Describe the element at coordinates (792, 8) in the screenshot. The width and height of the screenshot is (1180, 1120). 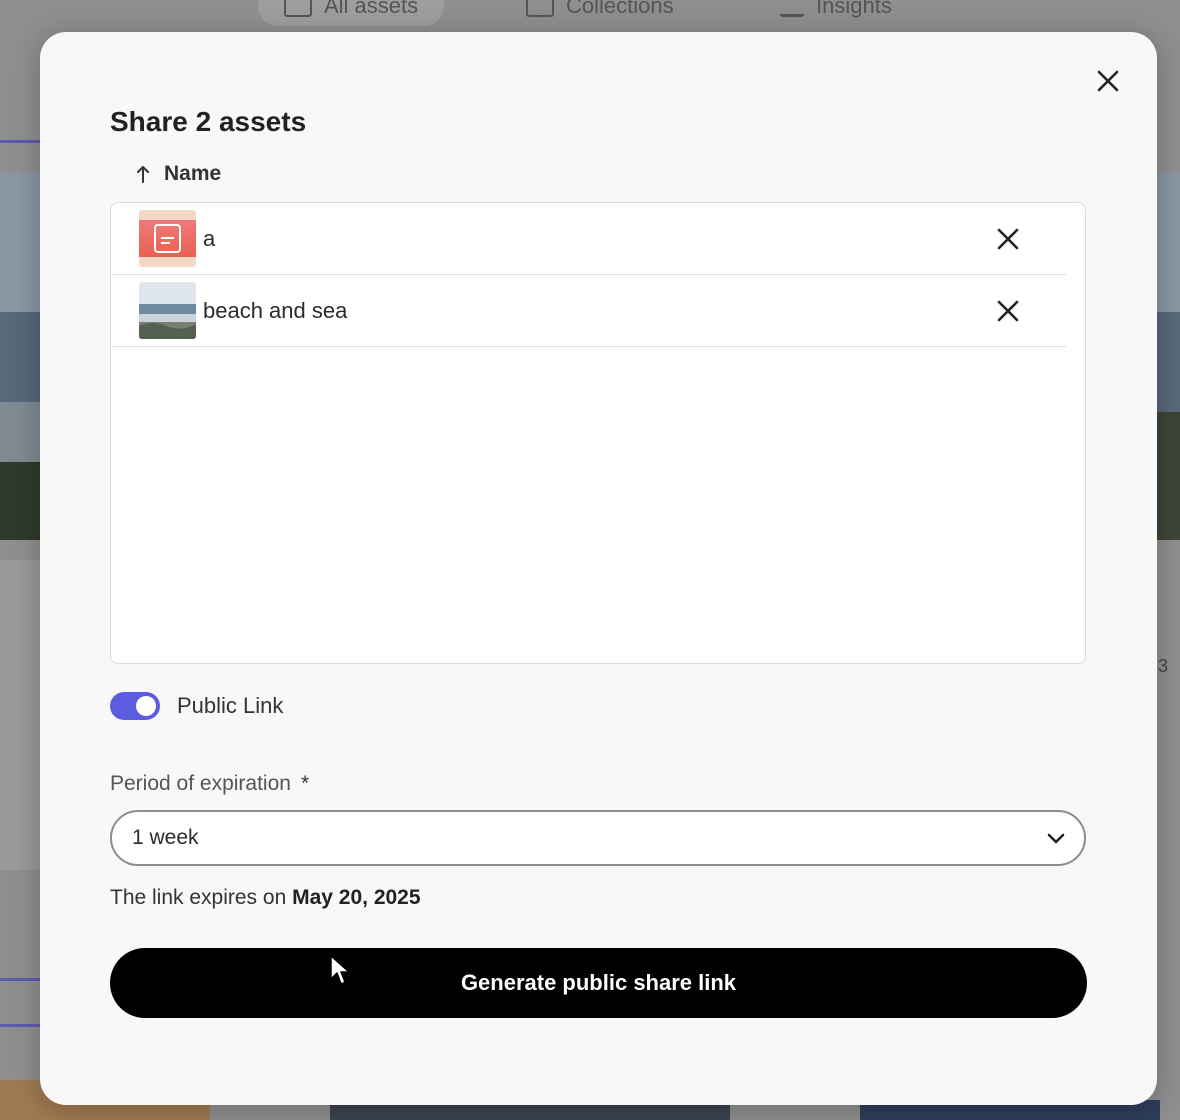
I see `insights-icon` at that location.